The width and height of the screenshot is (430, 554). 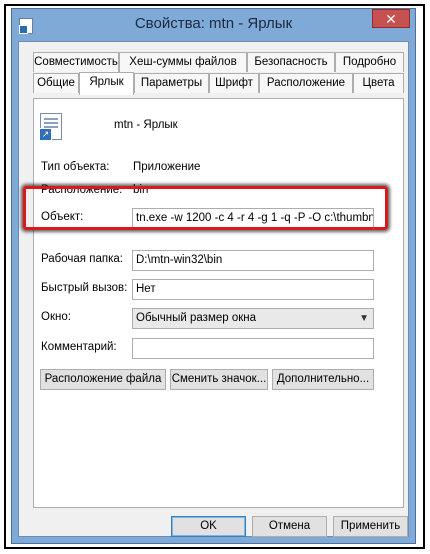 I want to click on close-icon: ✕, so click(x=391, y=19).